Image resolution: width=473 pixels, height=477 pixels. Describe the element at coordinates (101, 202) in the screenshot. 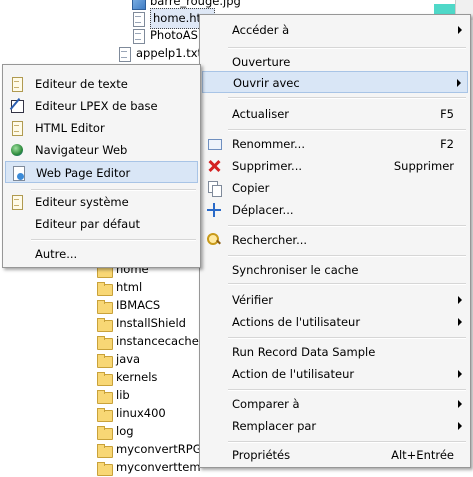

I see `submenu-item-editeur-systeme: Editeur système` at that location.